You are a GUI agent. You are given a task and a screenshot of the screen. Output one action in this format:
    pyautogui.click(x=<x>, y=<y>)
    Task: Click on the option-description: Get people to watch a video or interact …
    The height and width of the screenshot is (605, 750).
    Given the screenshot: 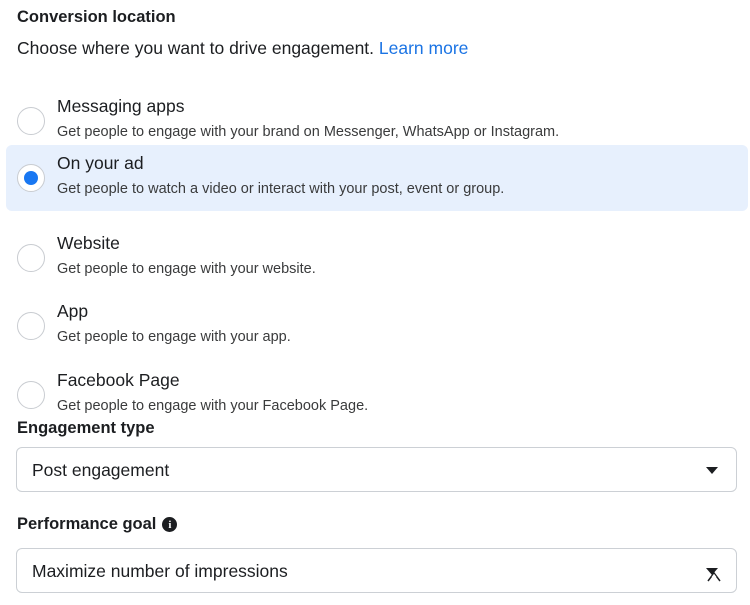 What is the action you would take?
    pyautogui.click(x=281, y=189)
    